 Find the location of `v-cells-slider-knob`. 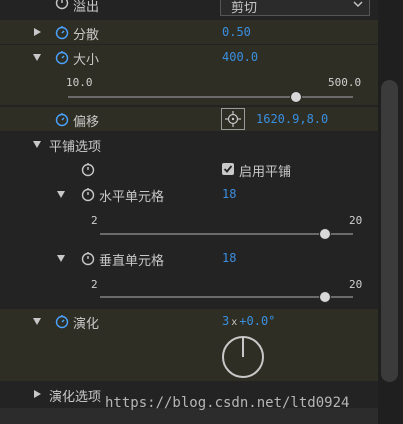

v-cells-slider-knob is located at coordinates (325, 297).